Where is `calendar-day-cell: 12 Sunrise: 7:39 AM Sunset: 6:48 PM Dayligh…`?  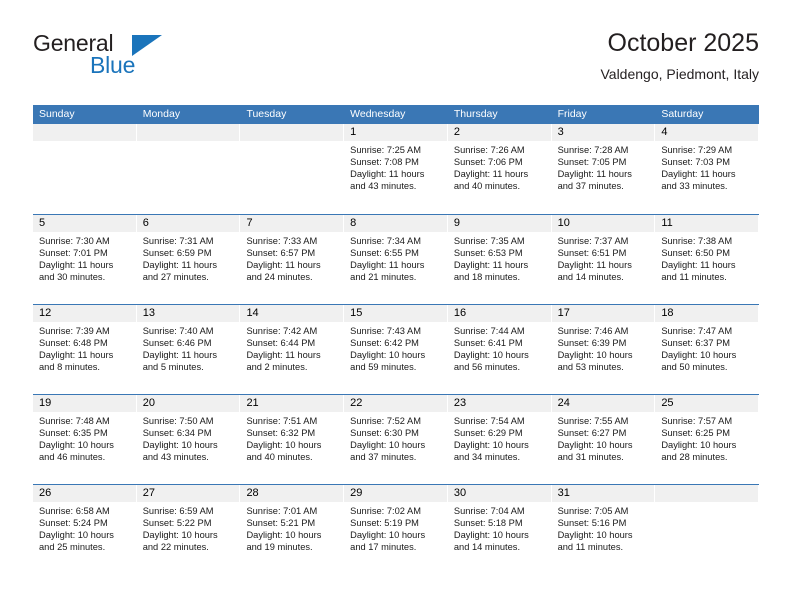 calendar-day-cell: 12 Sunrise: 7:39 AM Sunset: 6:48 PM Dayligh… is located at coordinates (85, 349).